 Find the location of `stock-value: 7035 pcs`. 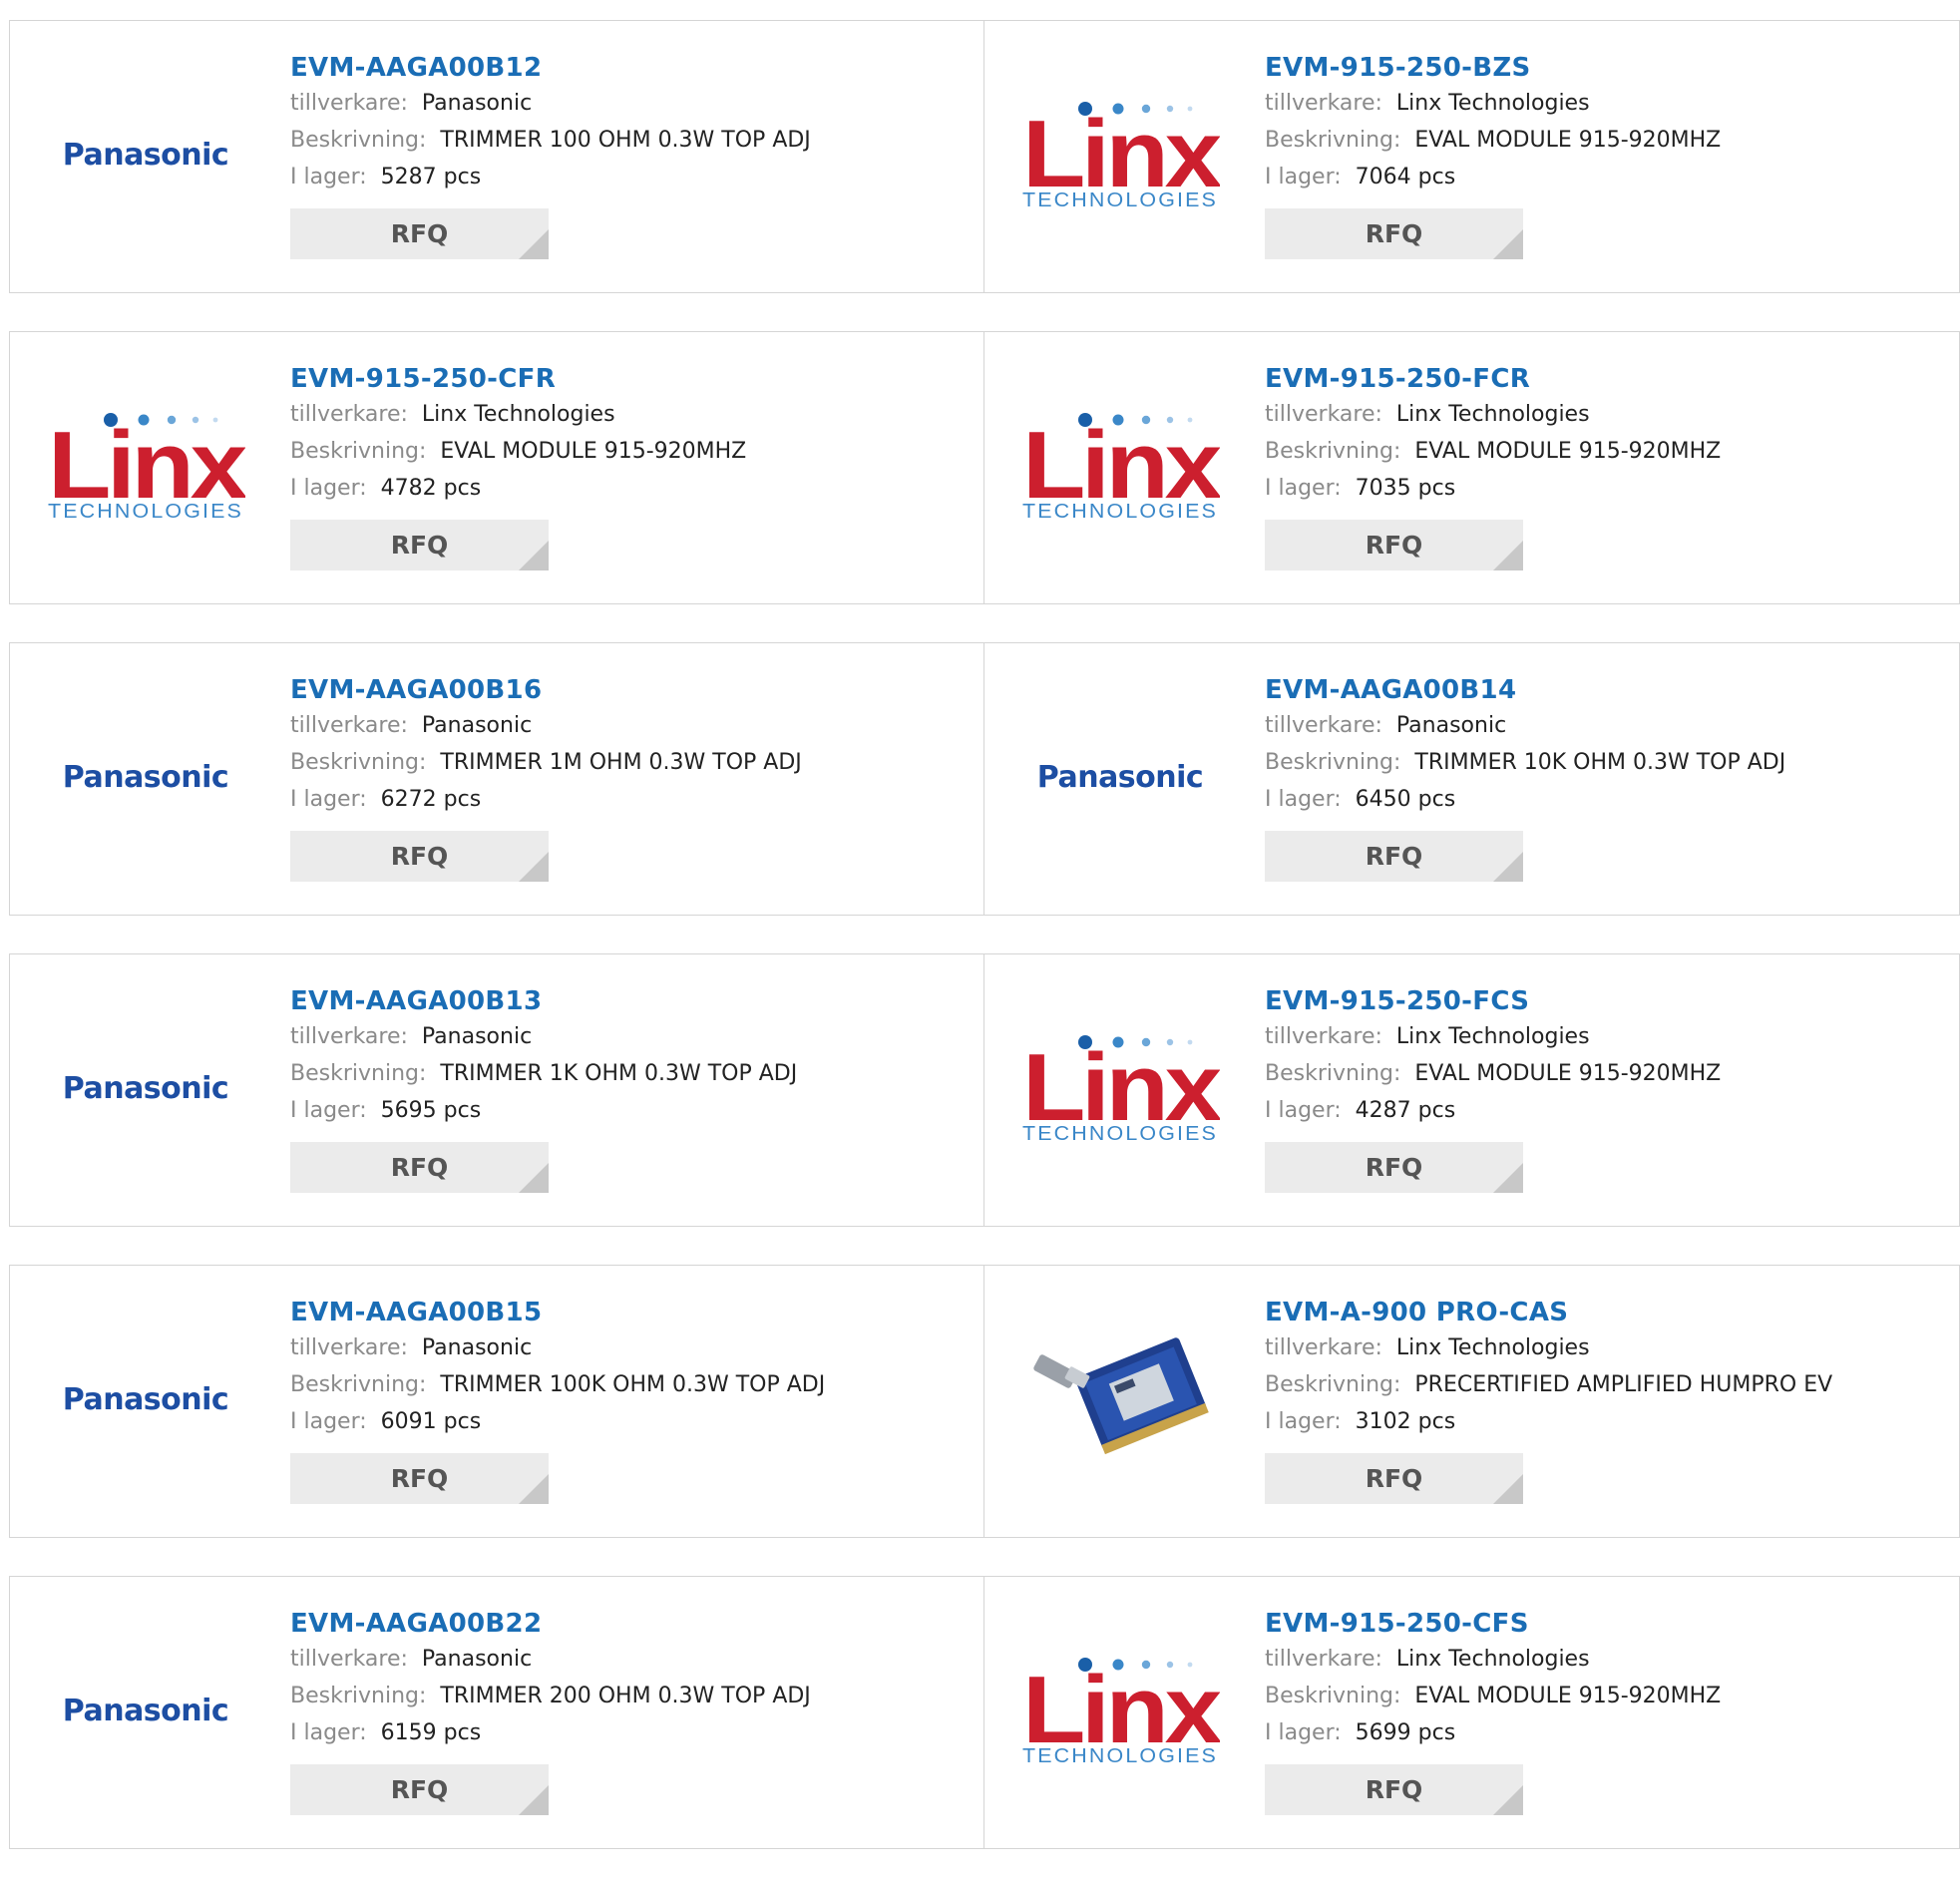

stock-value: 7035 pcs is located at coordinates (1405, 488).